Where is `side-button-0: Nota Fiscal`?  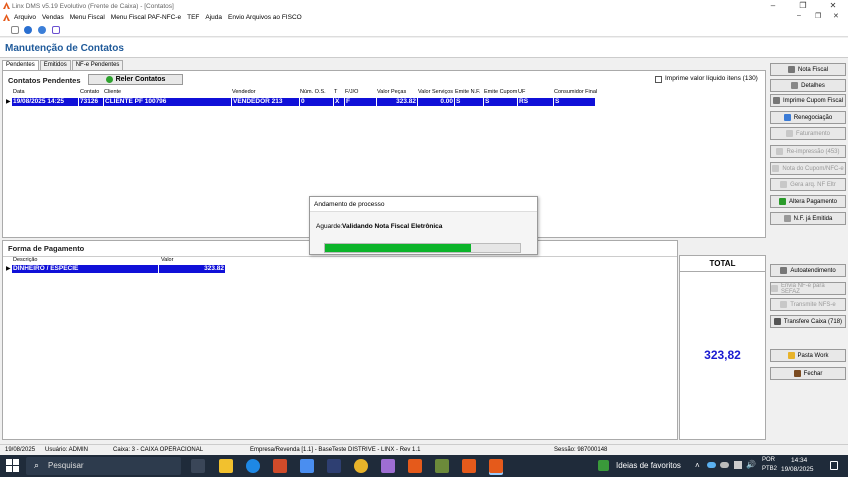
side-button-0: Nota Fiscal is located at coordinates (808, 69).